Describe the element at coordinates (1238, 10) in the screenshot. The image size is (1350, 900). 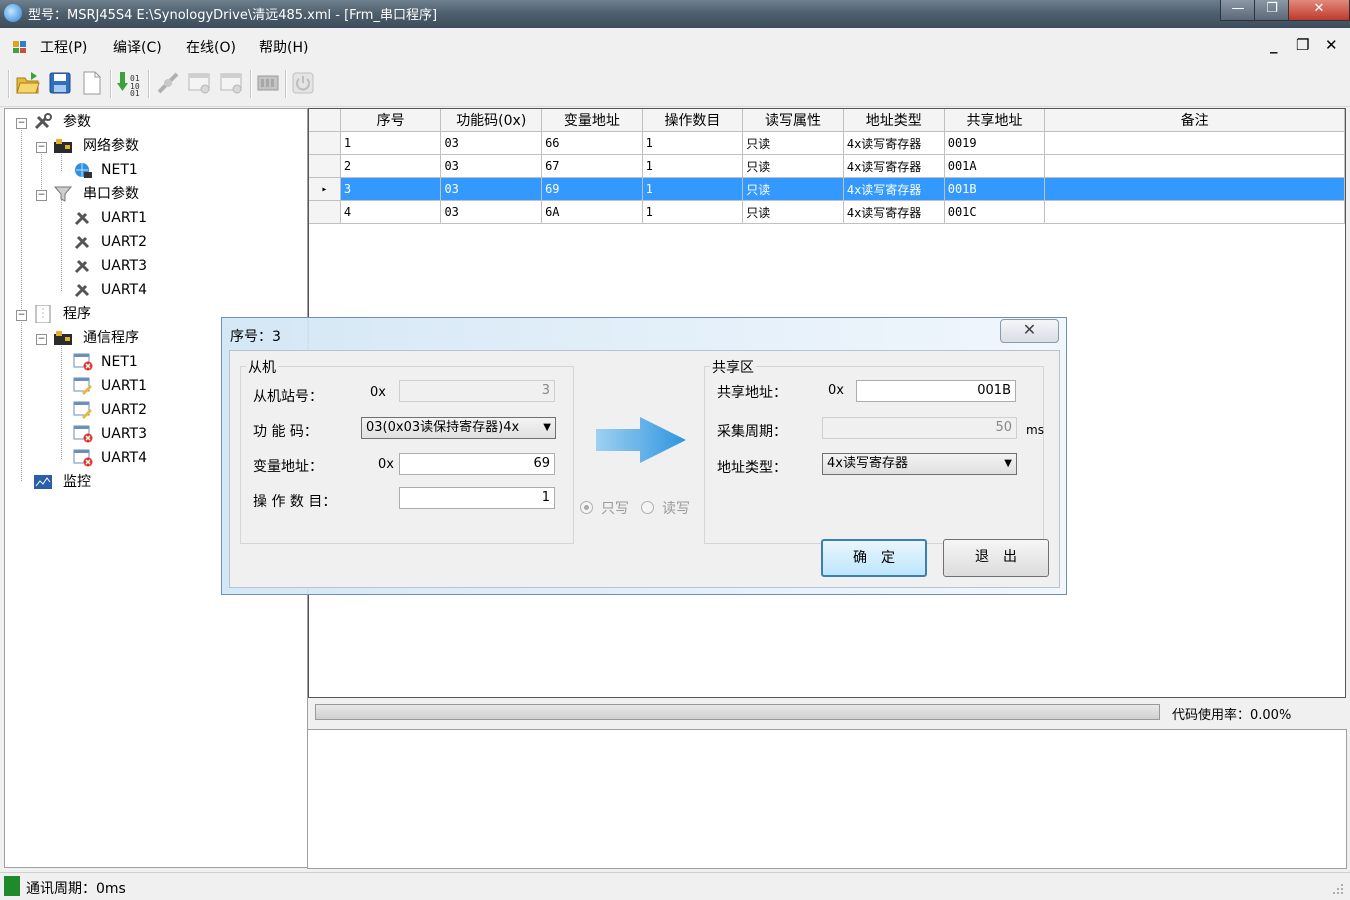
I see `minimize-button: —` at that location.